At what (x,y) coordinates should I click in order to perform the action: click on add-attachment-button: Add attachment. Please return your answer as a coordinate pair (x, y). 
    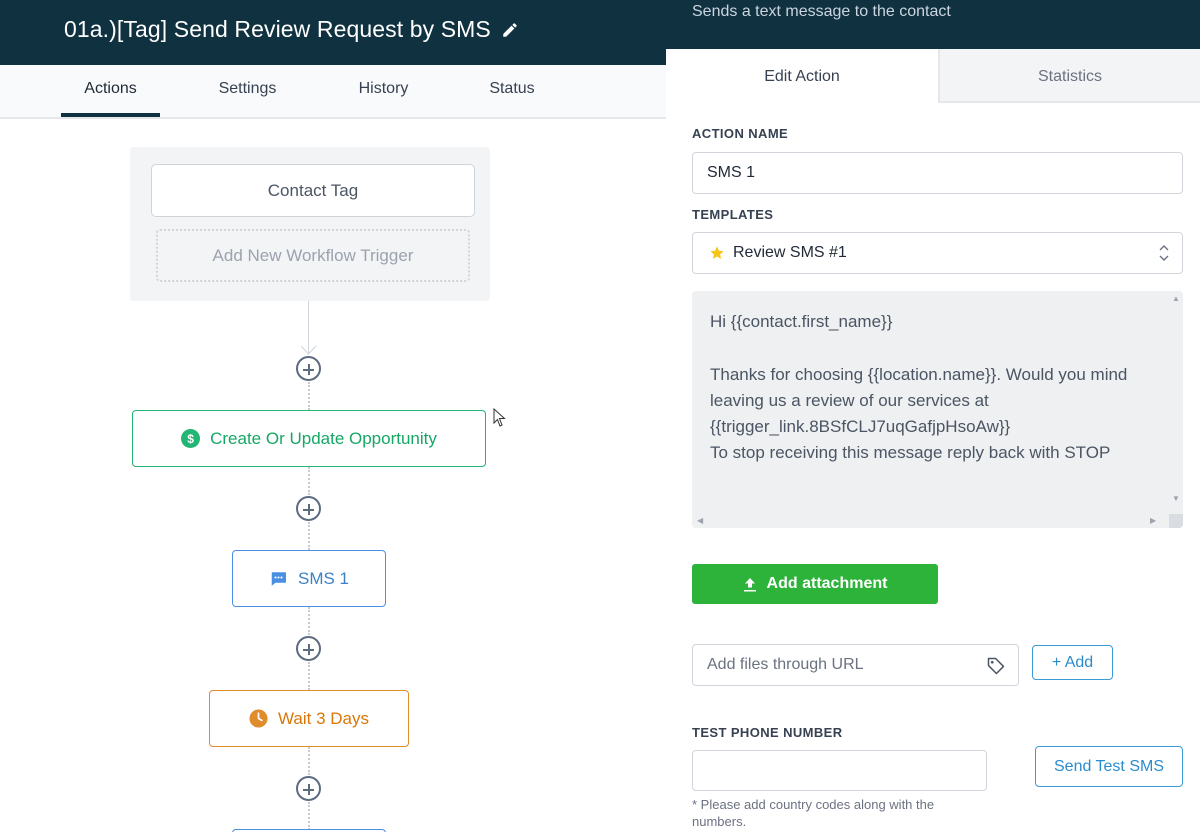
    Looking at the image, I should click on (815, 584).